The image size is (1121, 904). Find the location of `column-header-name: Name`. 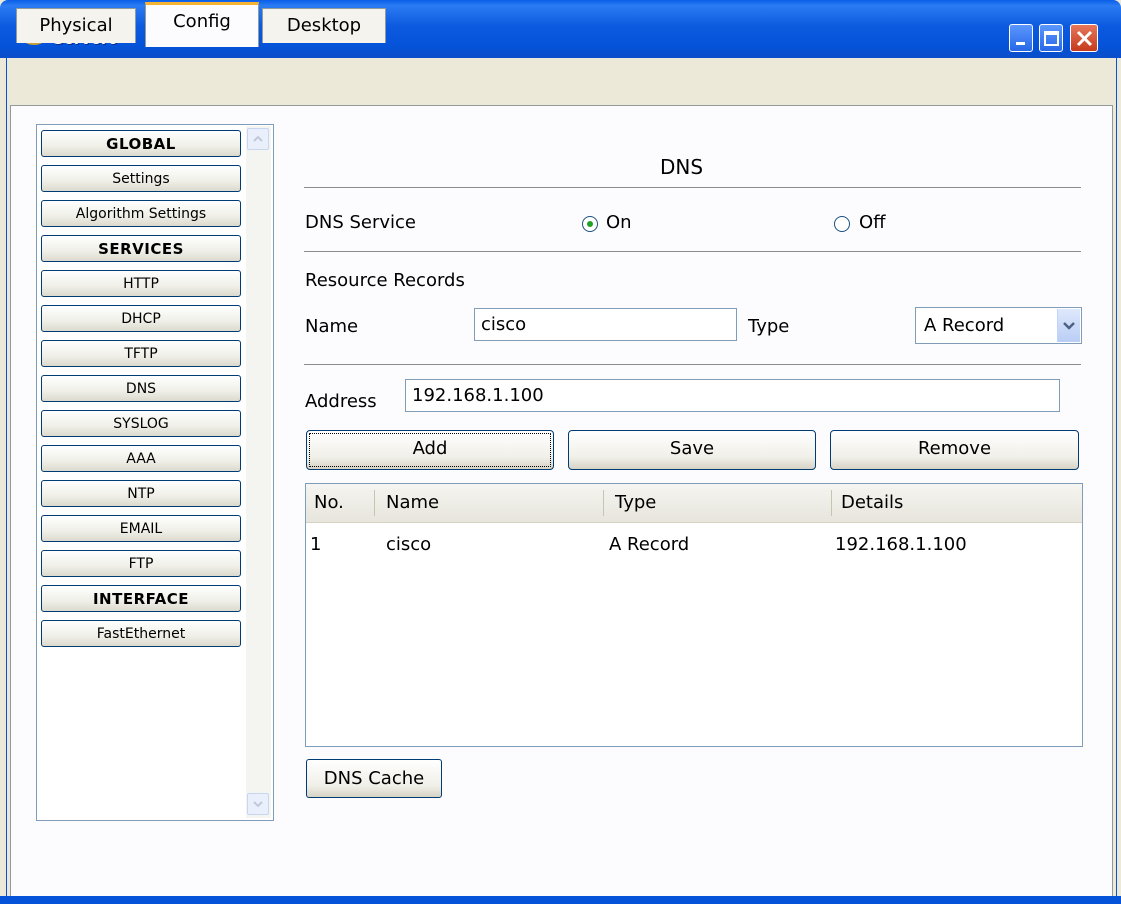

column-header-name: Name is located at coordinates (412, 503).